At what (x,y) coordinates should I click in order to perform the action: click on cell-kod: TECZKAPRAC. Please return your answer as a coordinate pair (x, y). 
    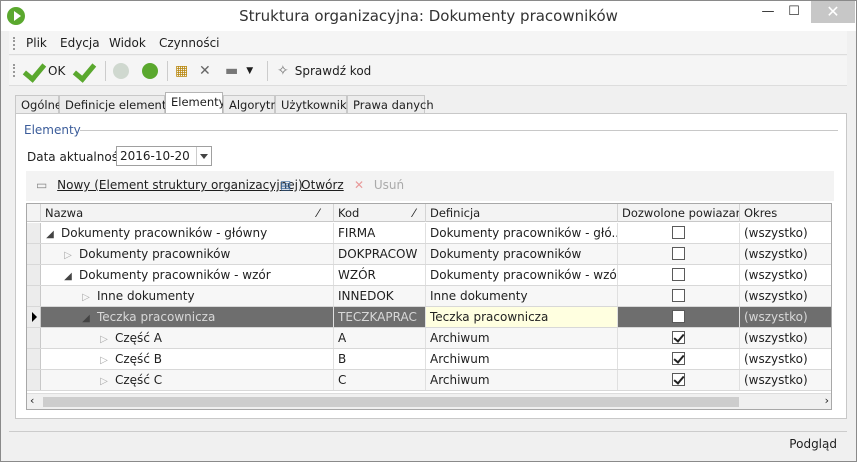
    Looking at the image, I should click on (380, 317).